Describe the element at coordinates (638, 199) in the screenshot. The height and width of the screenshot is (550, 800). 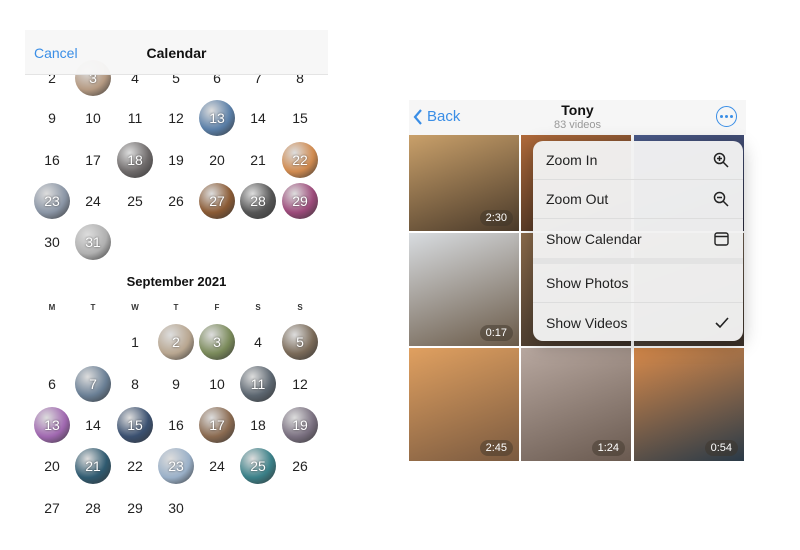
I see `menu-item-zoom-out: Zoom Out` at that location.